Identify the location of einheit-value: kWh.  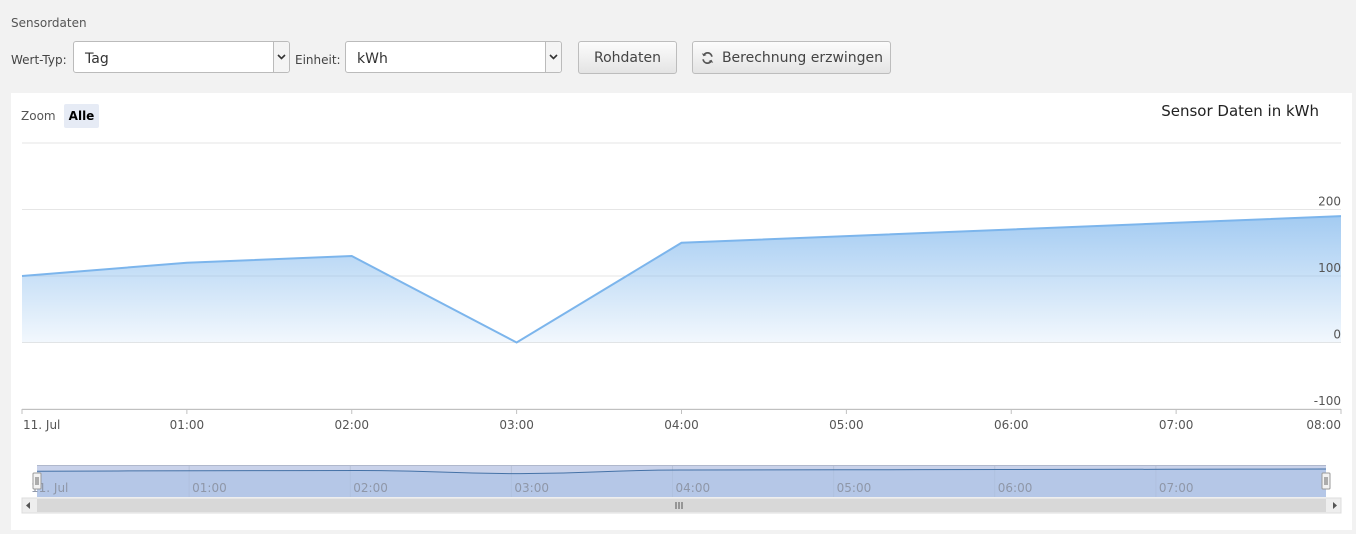
(372, 59).